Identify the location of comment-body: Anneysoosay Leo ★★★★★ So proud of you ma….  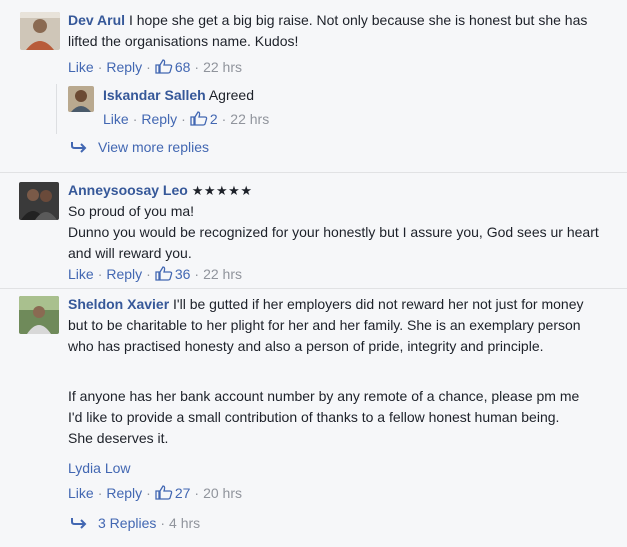
(340, 222).